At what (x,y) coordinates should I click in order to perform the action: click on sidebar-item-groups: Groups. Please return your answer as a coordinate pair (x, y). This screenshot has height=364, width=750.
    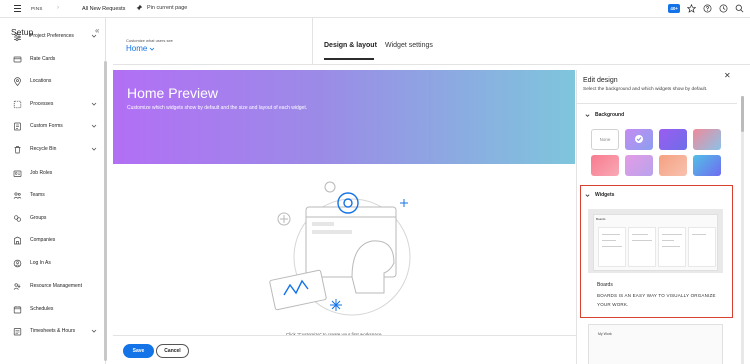
    Looking at the image, I should click on (53, 218).